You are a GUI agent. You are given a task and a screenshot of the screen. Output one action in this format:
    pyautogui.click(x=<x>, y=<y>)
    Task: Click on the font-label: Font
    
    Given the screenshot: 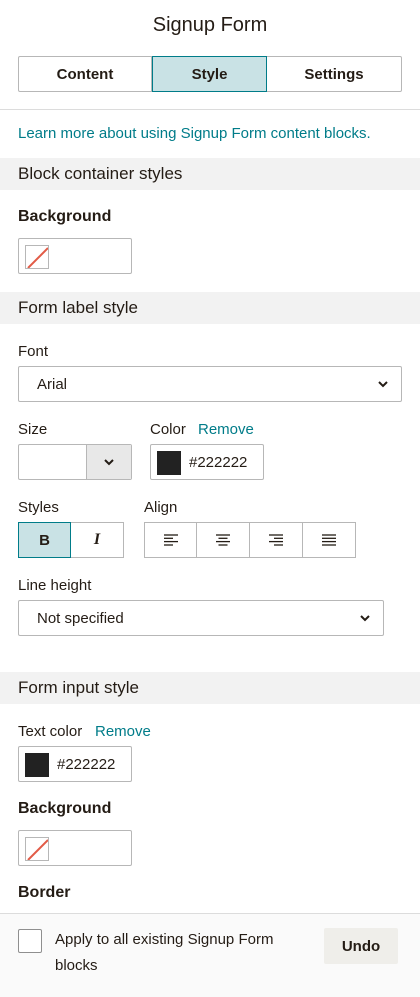 What is the action you would take?
    pyautogui.click(x=33, y=351)
    